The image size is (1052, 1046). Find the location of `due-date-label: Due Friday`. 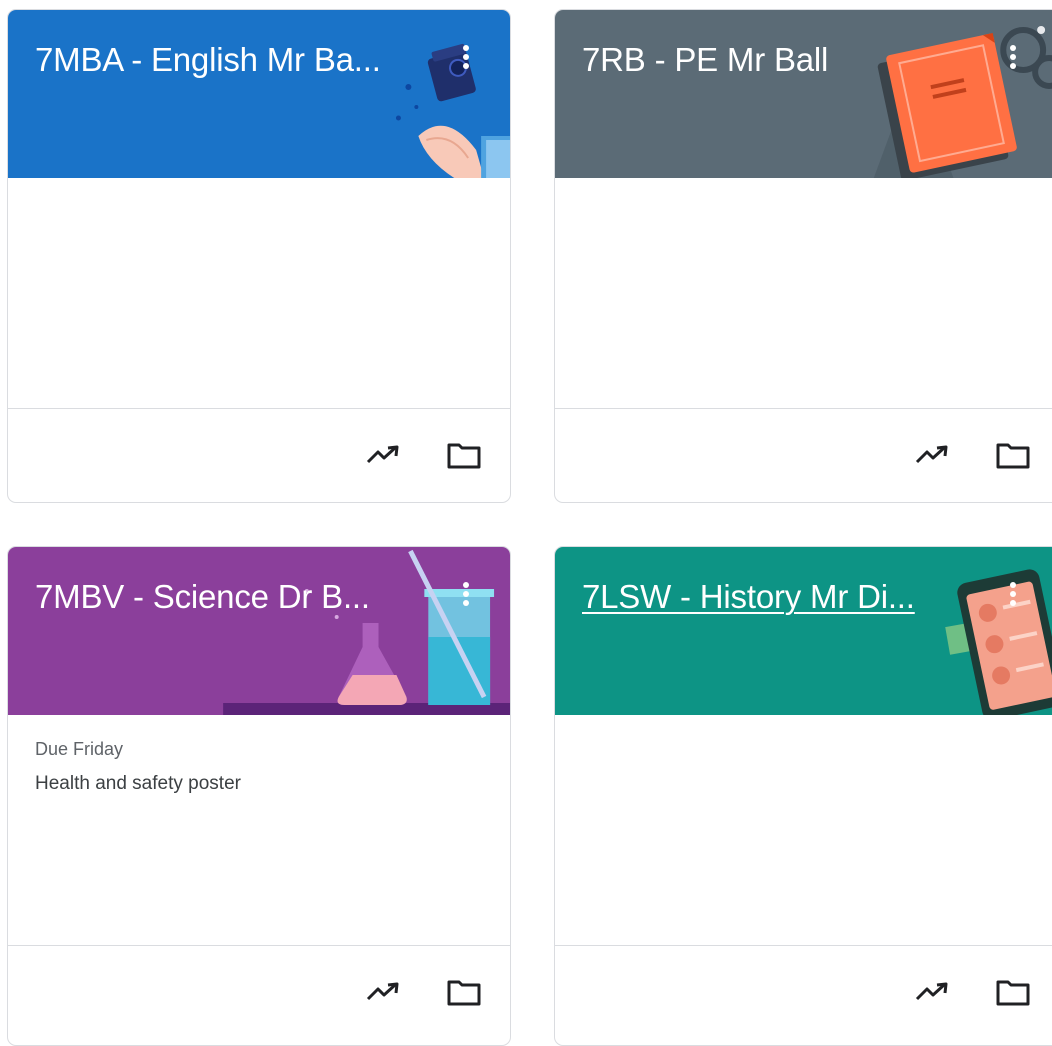

due-date-label: Due Friday is located at coordinates (79, 749).